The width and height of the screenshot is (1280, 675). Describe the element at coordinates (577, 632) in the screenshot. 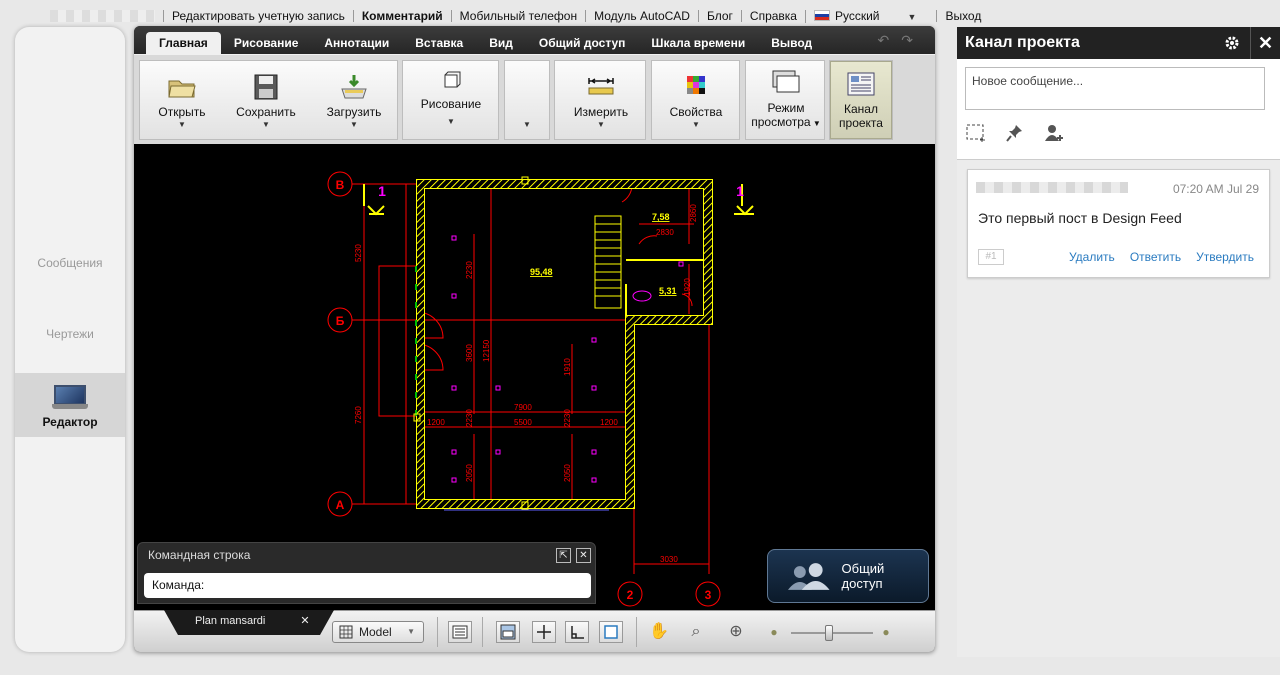

I see `ortho-icon` at that location.